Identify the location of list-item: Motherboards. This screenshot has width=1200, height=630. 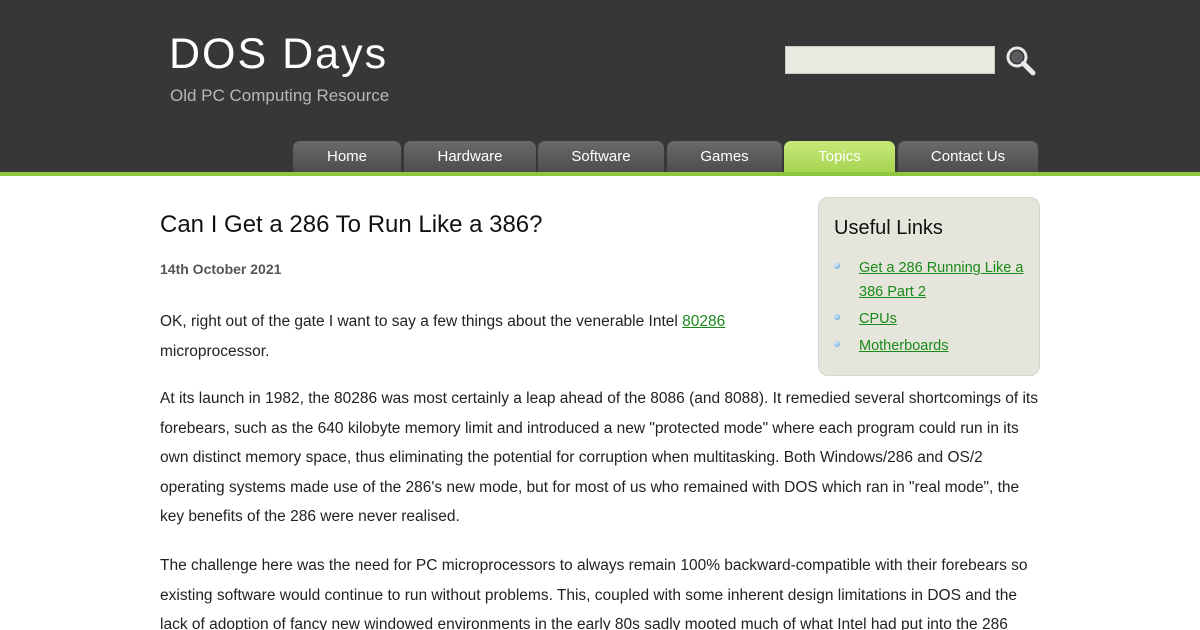
(931, 346).